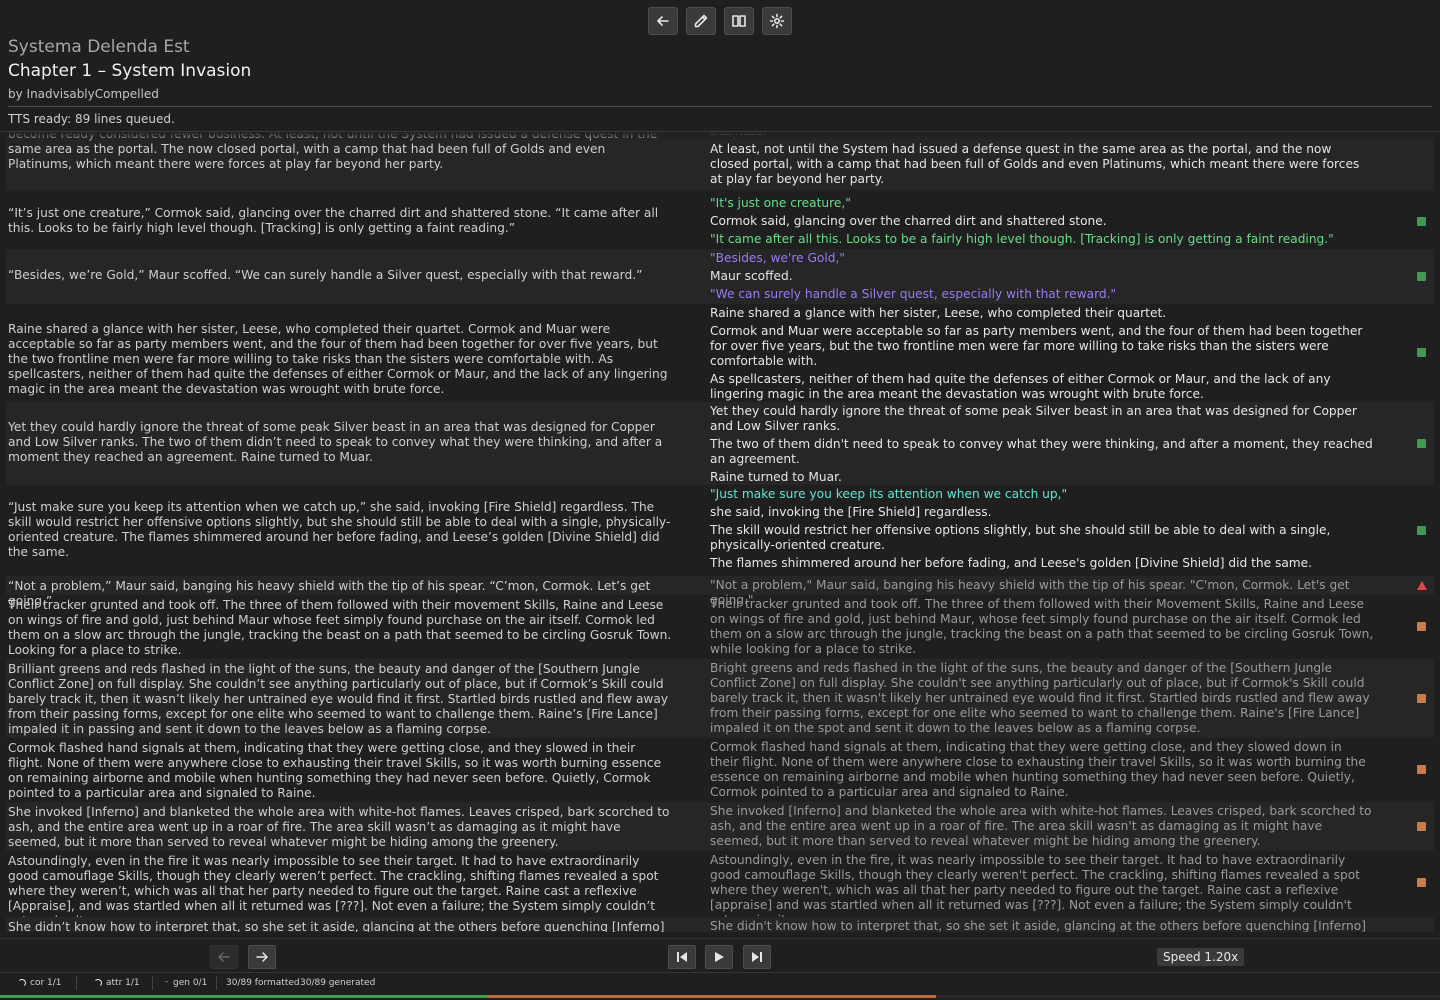 The image size is (1440, 1000). I want to click on narration-segment: Raine turned to Muar., so click(1042, 477).